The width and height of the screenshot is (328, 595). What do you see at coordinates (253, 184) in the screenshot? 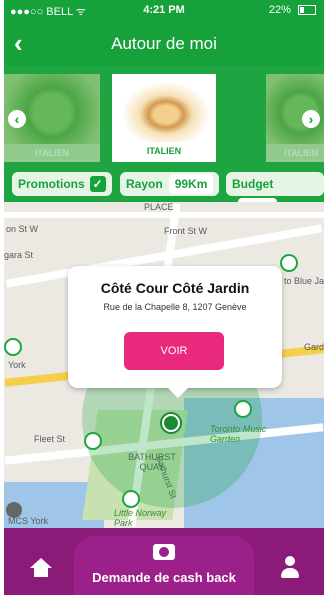
I see `budget-label: Budget` at bounding box center [253, 184].